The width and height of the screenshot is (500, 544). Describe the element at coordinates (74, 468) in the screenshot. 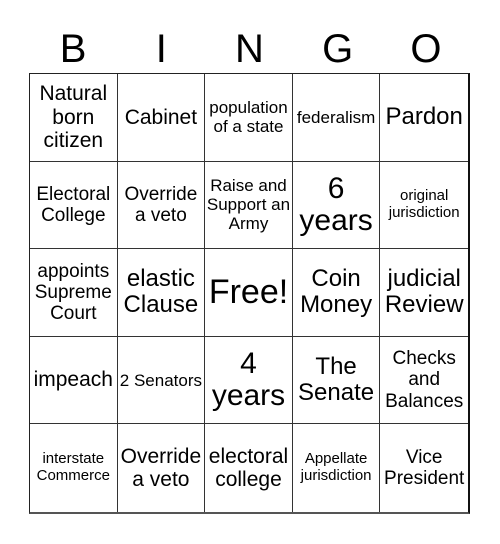

I see `bingo-cell: interstate Commerce` at that location.